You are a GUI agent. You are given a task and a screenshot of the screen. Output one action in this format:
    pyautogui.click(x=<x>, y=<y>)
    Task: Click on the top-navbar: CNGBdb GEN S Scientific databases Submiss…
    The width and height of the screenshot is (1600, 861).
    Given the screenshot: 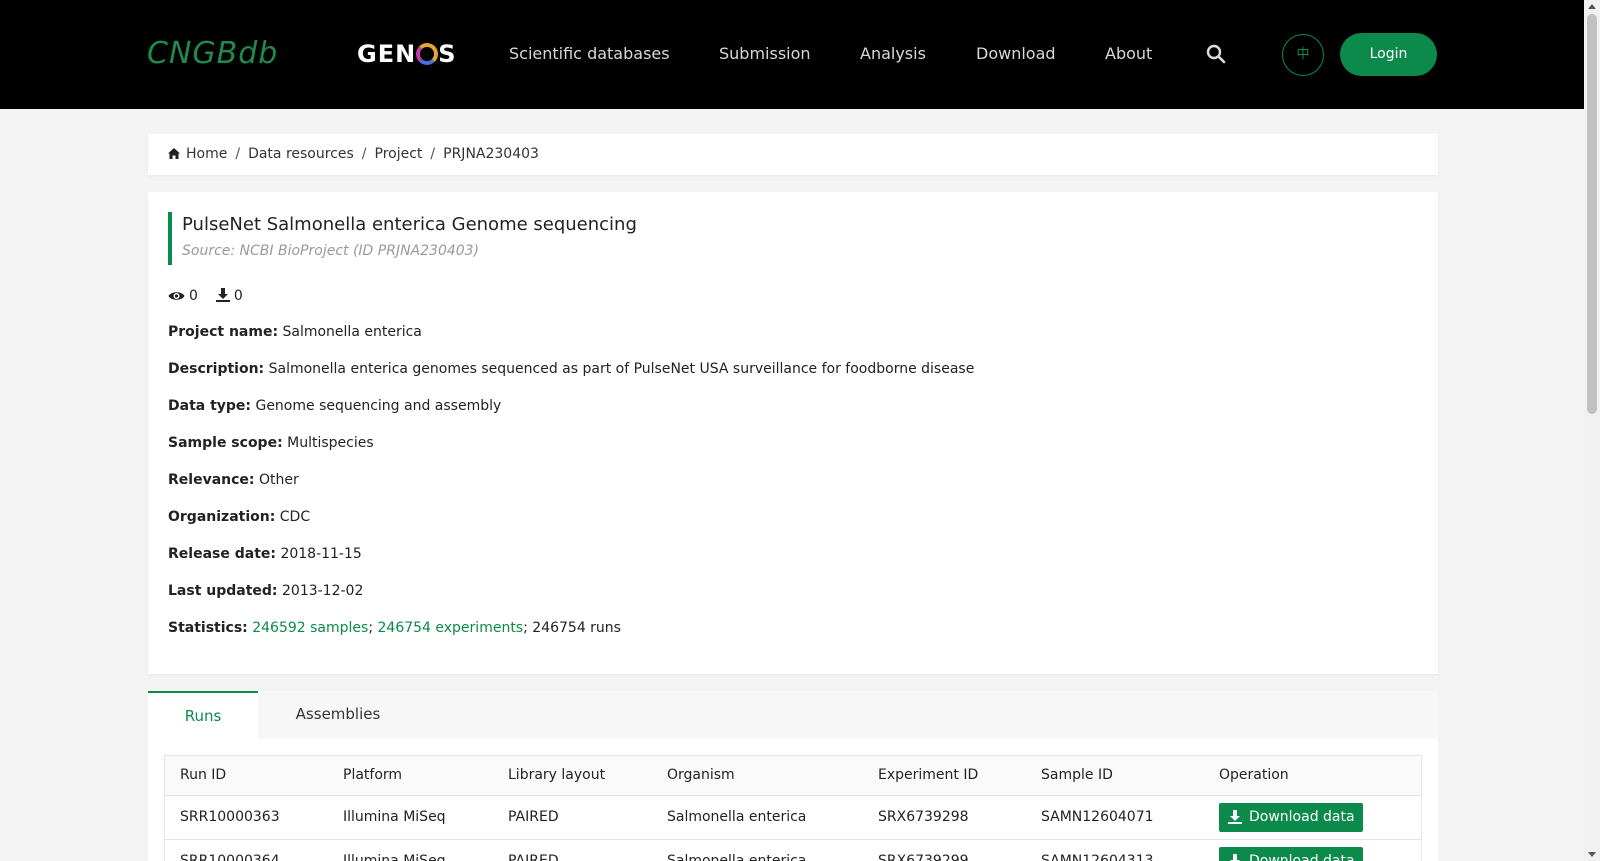 What is the action you would take?
    pyautogui.click(x=792, y=54)
    